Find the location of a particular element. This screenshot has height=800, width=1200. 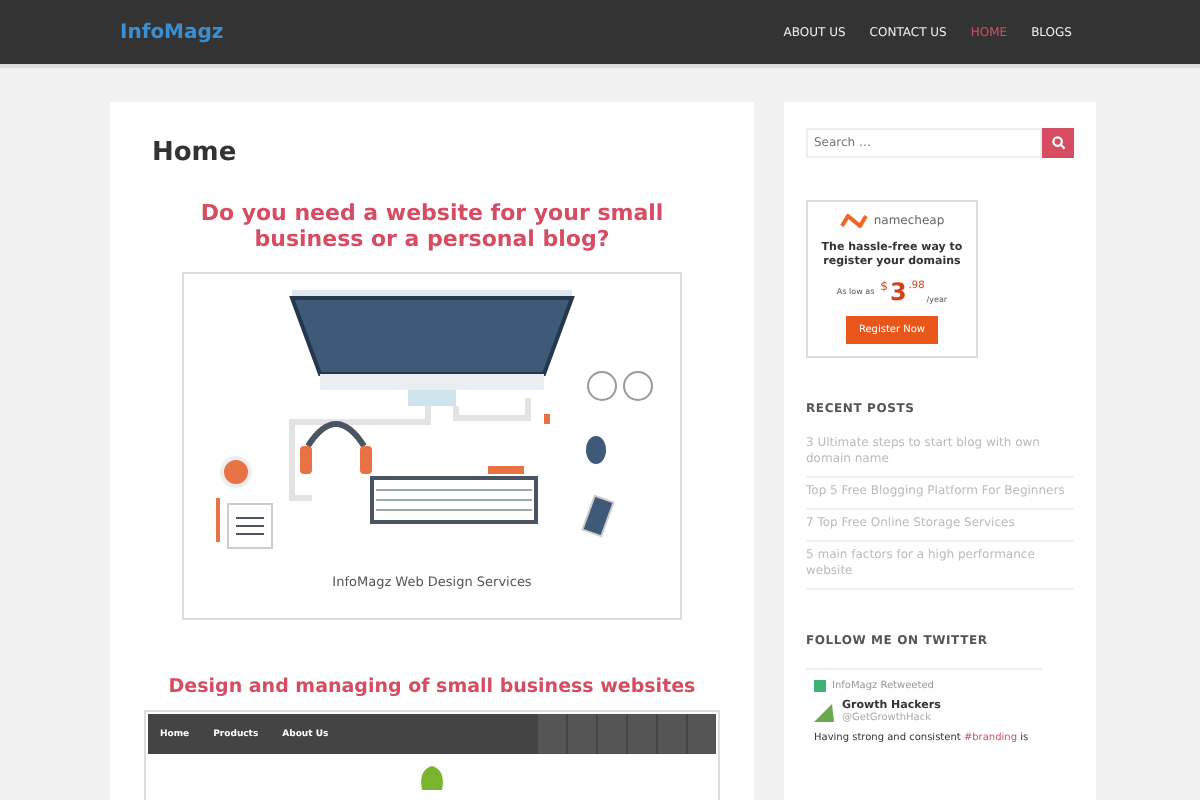

section-heading: Design and managing of small business websites is located at coordinates (432, 687).